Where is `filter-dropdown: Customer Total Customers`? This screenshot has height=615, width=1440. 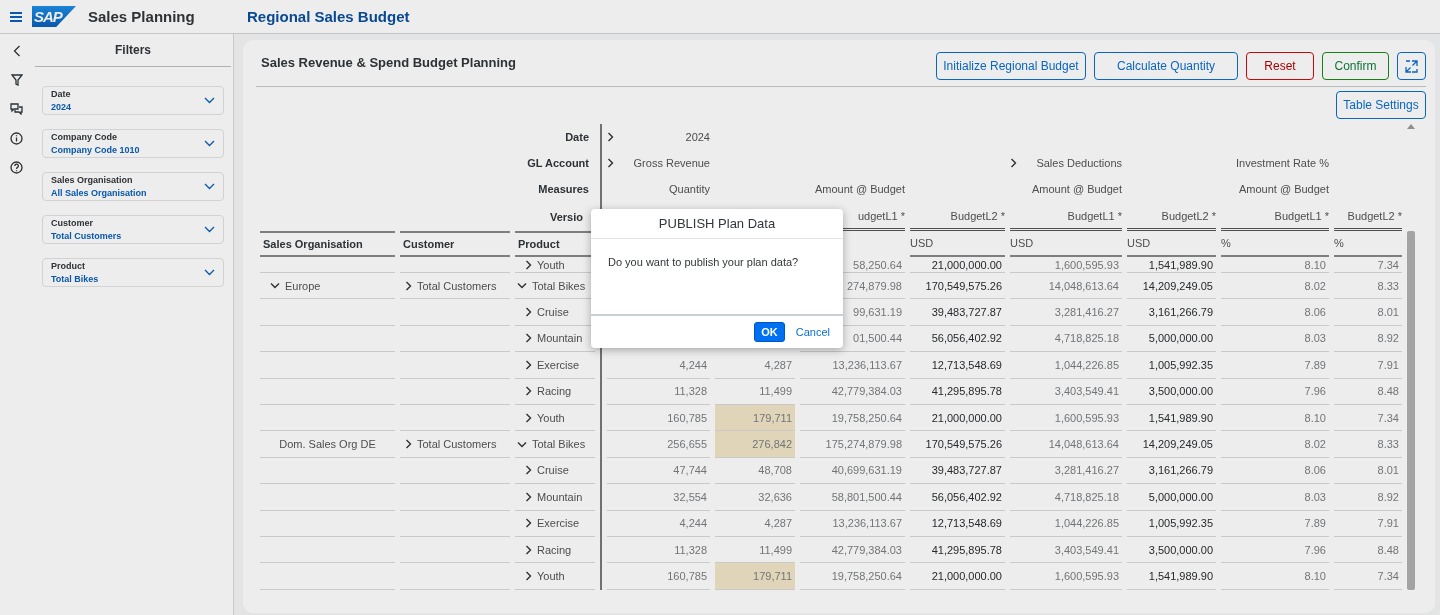
filter-dropdown: Customer Total Customers is located at coordinates (133, 229).